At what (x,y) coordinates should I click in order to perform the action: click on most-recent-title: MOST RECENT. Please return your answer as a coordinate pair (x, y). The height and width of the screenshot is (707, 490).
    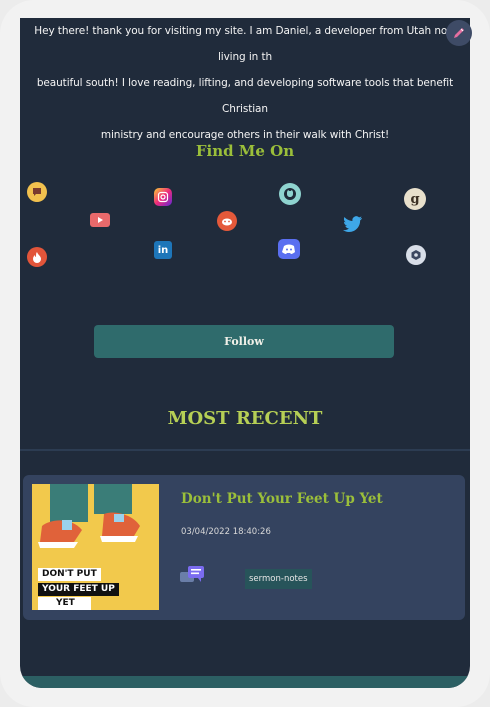
    Looking at the image, I should click on (245, 418).